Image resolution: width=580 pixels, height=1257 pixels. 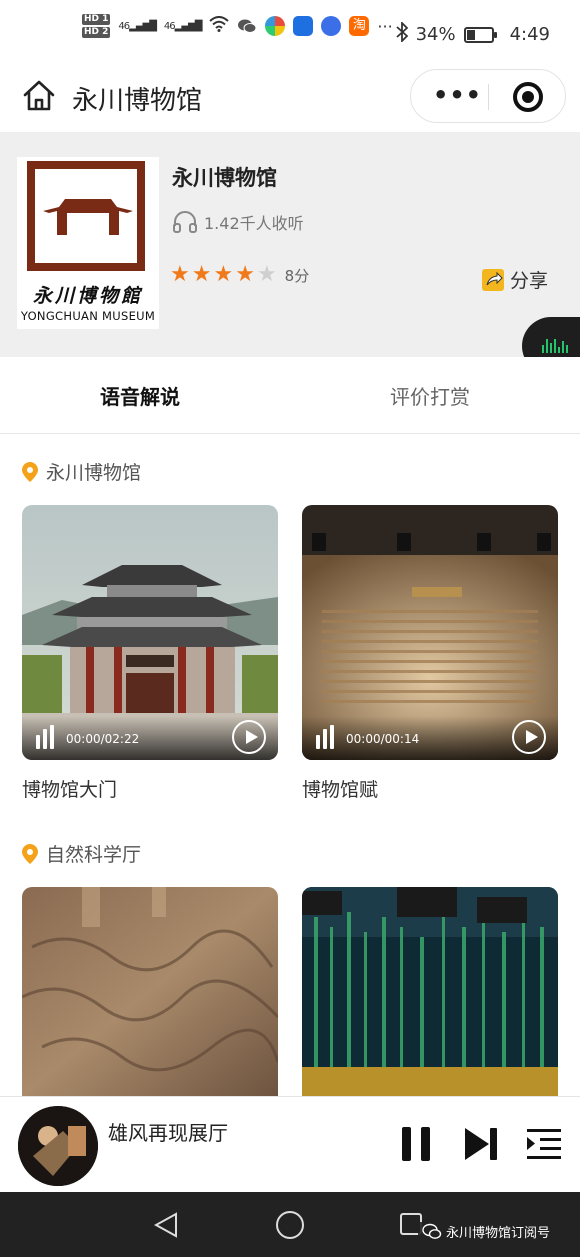 I want to click on signal2-label: 46, so click(x=169, y=26).